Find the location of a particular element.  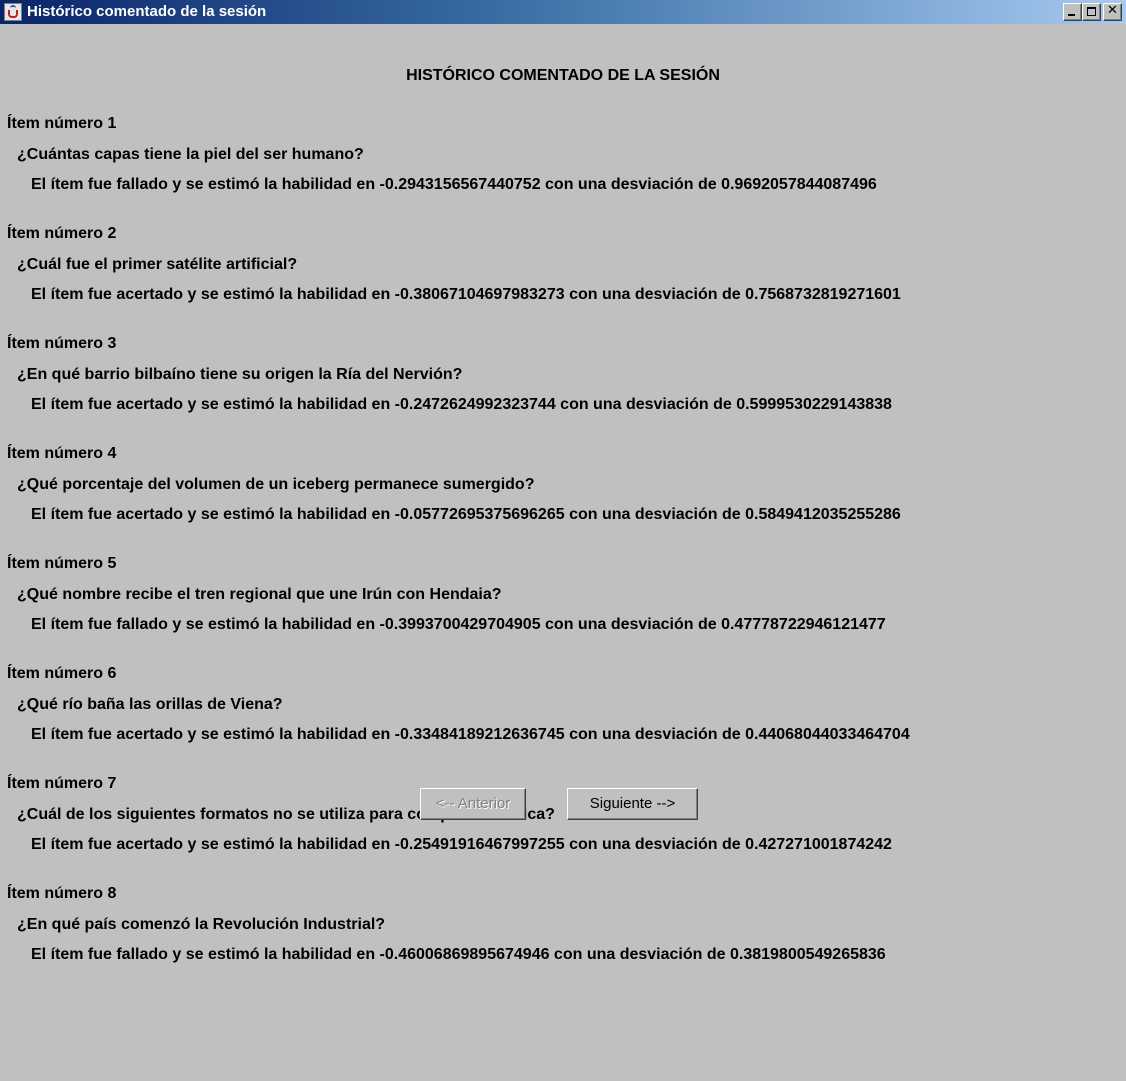

item-question: ¿Qué río baña las orillas de Viena? is located at coordinates (150, 704).